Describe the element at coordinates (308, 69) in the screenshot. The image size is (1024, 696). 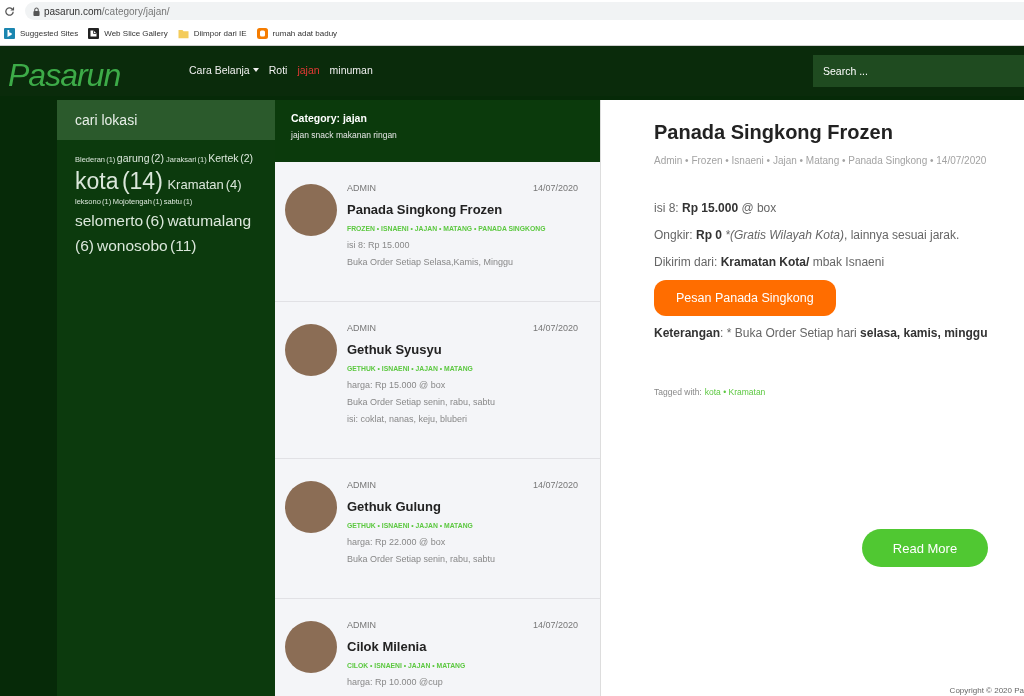
I see `nav-link: jajan` at that location.